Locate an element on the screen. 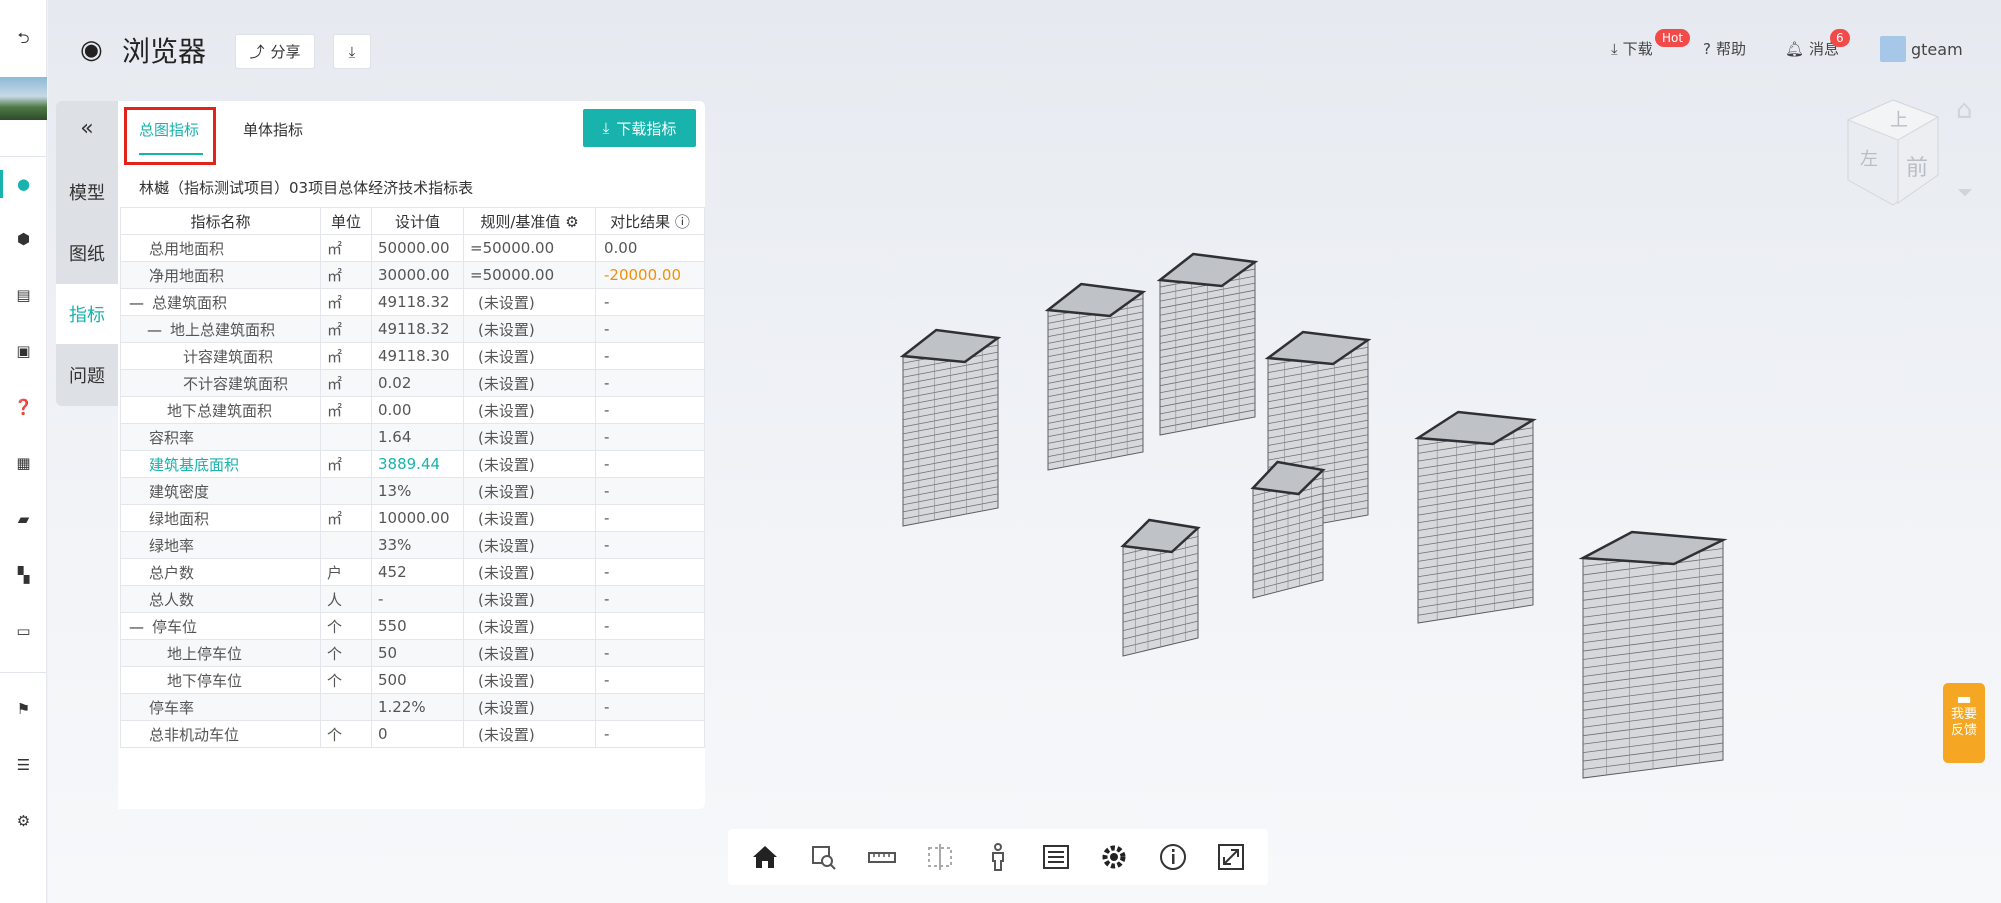  help-link: ? 帮助 is located at coordinates (1724, 48).